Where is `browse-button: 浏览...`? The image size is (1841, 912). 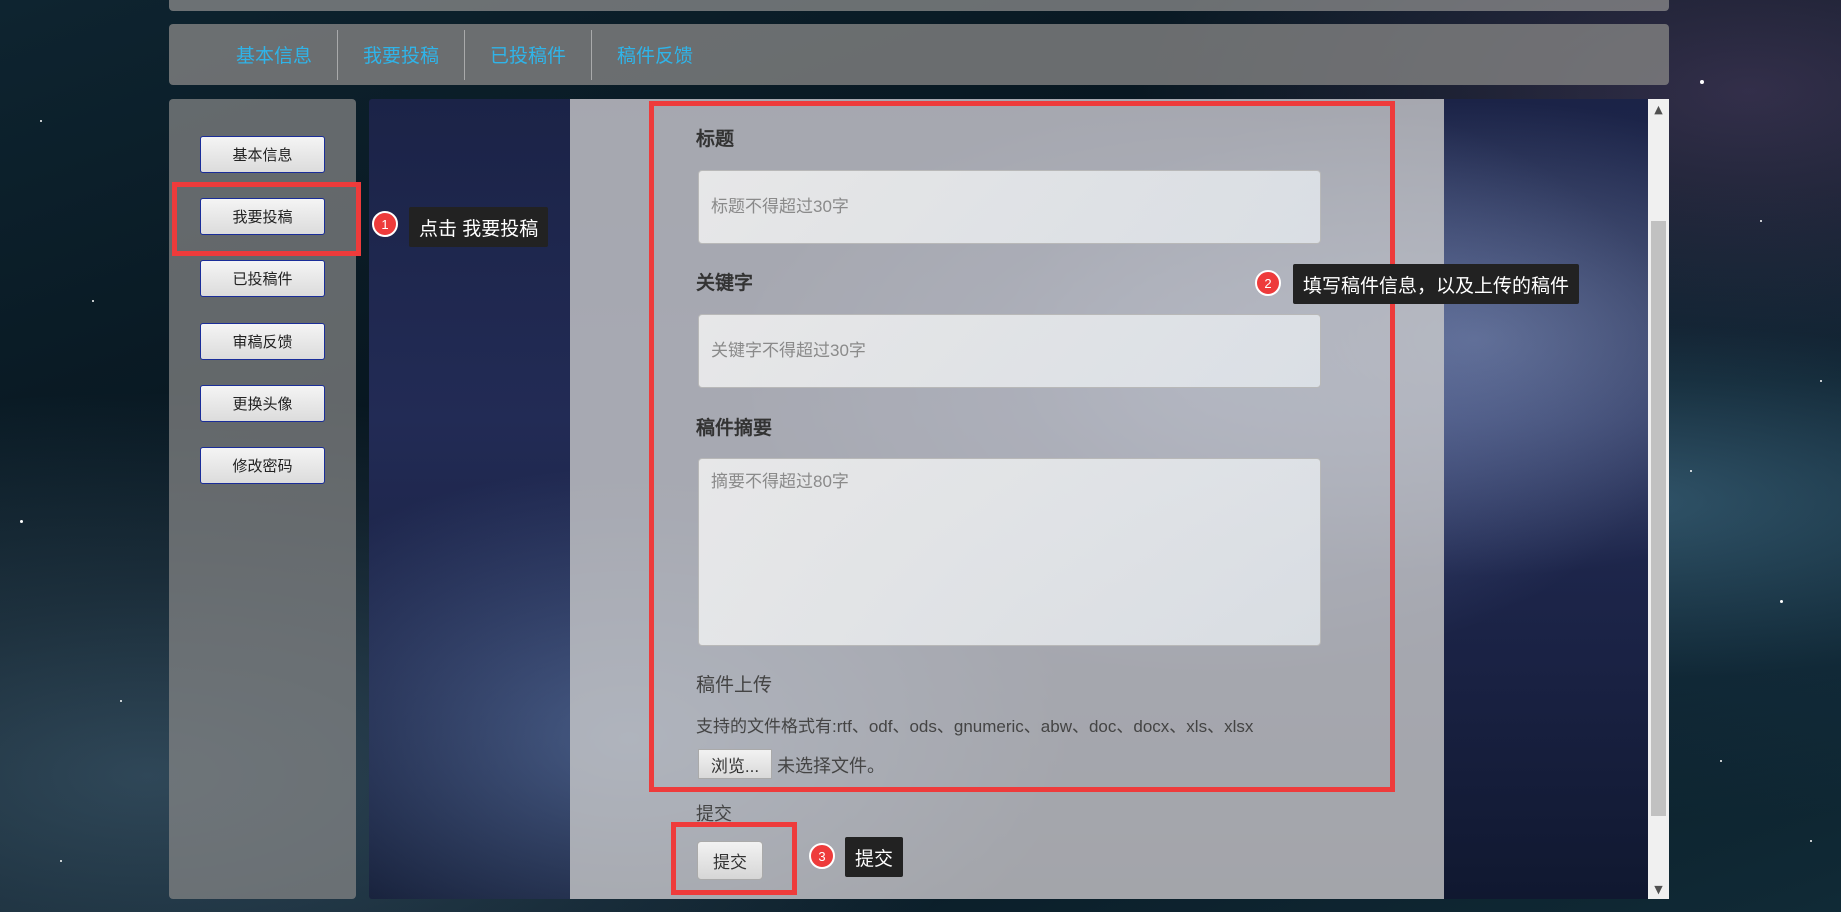
browse-button: 浏览... is located at coordinates (735, 764).